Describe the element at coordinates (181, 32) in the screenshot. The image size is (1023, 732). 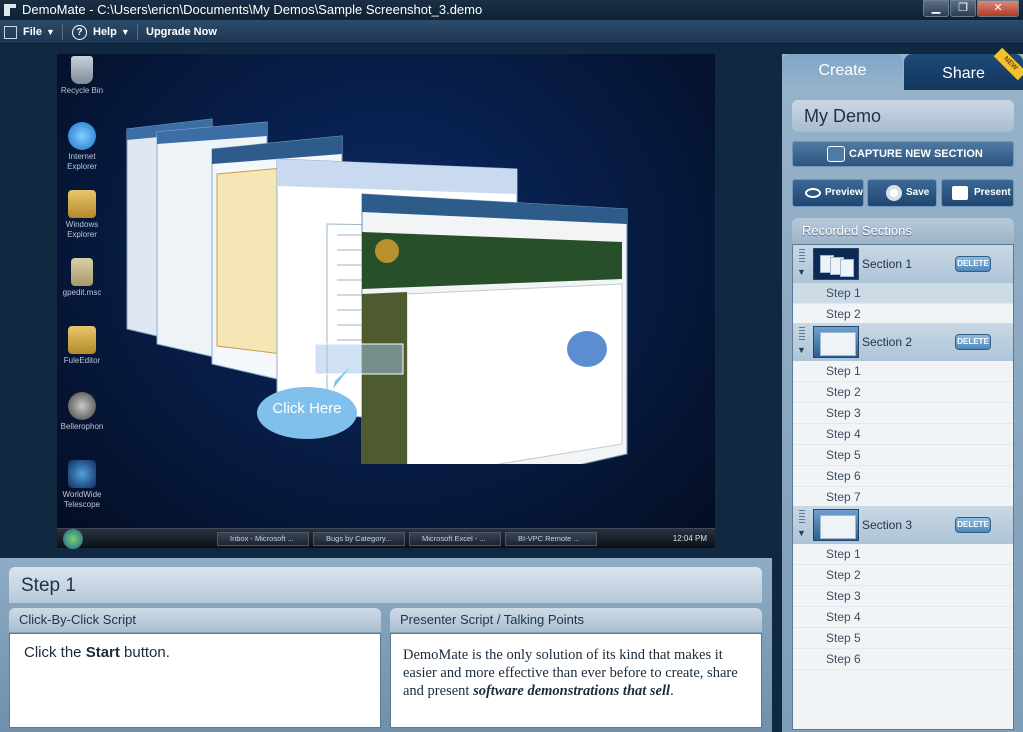
I see `upgrade-now-link: Upgrade Now` at that location.